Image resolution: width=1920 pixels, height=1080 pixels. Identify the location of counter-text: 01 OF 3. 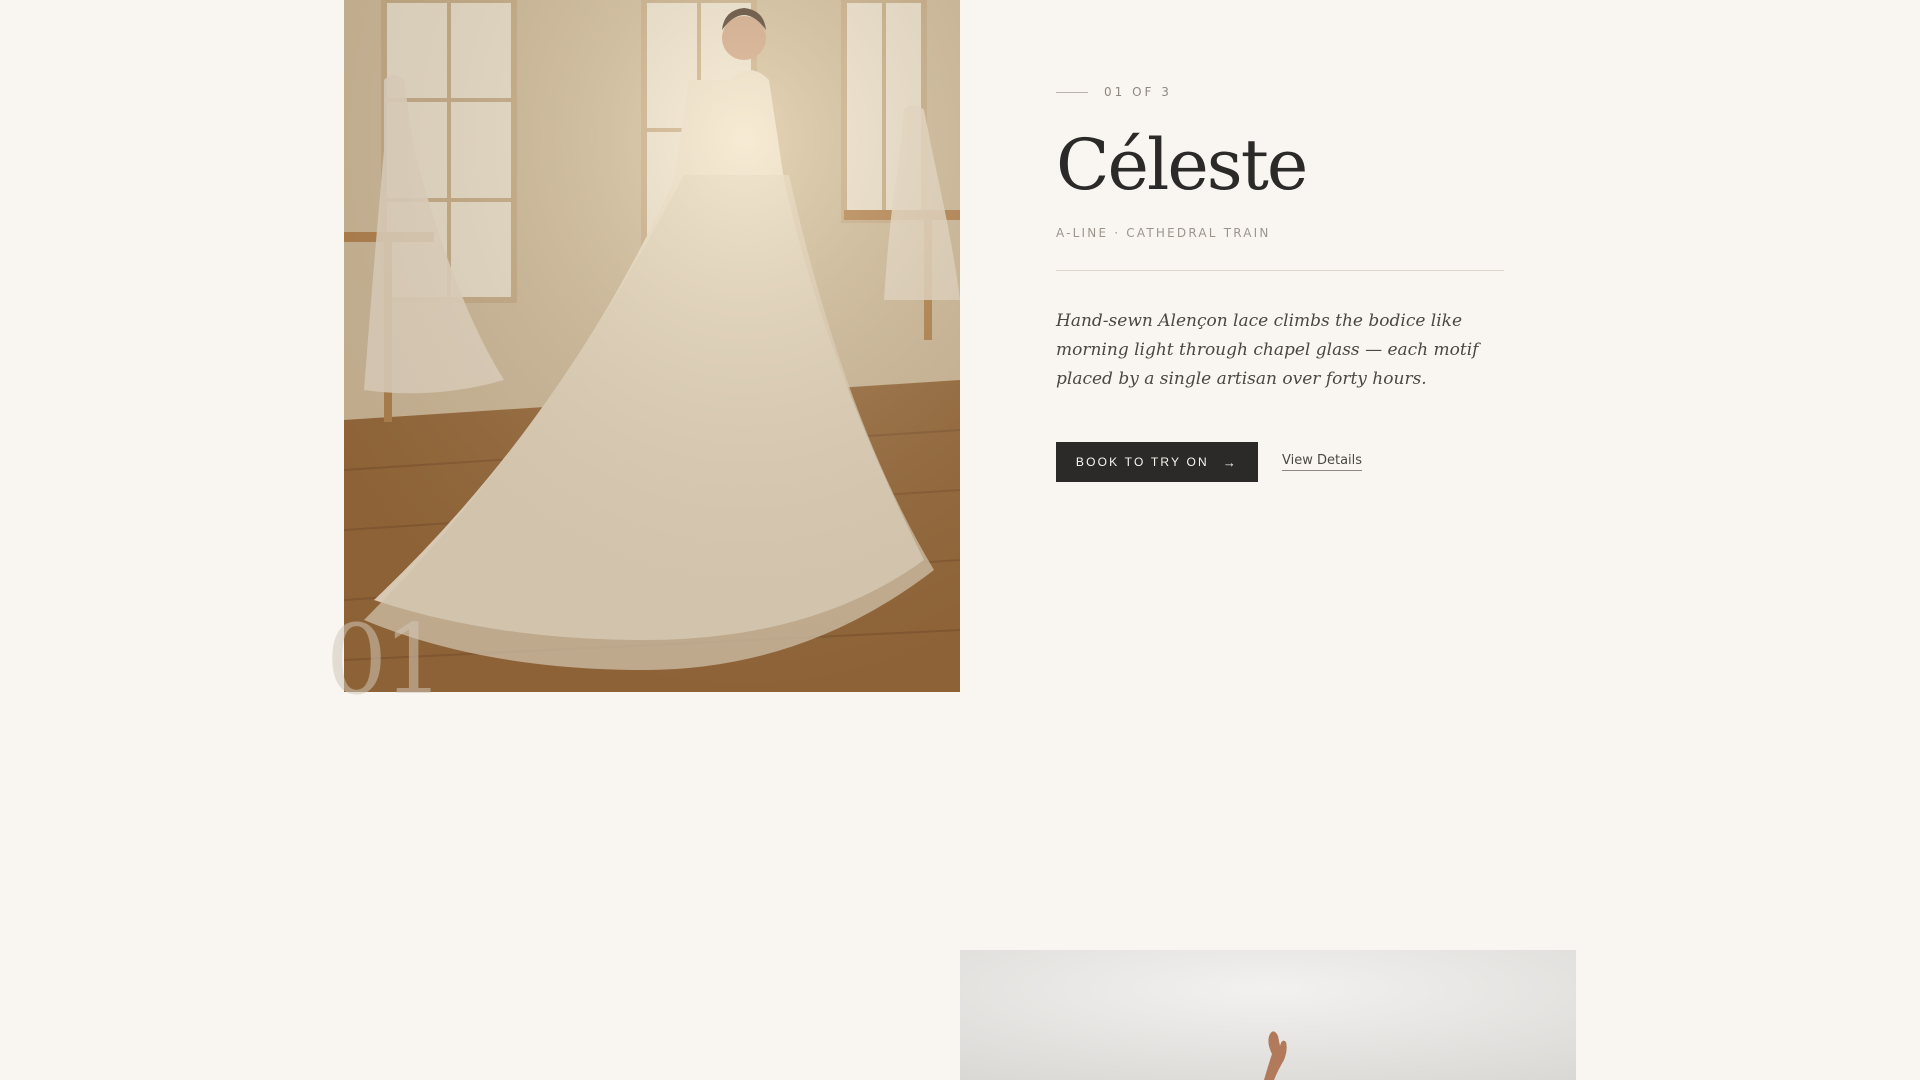
(1138, 92).